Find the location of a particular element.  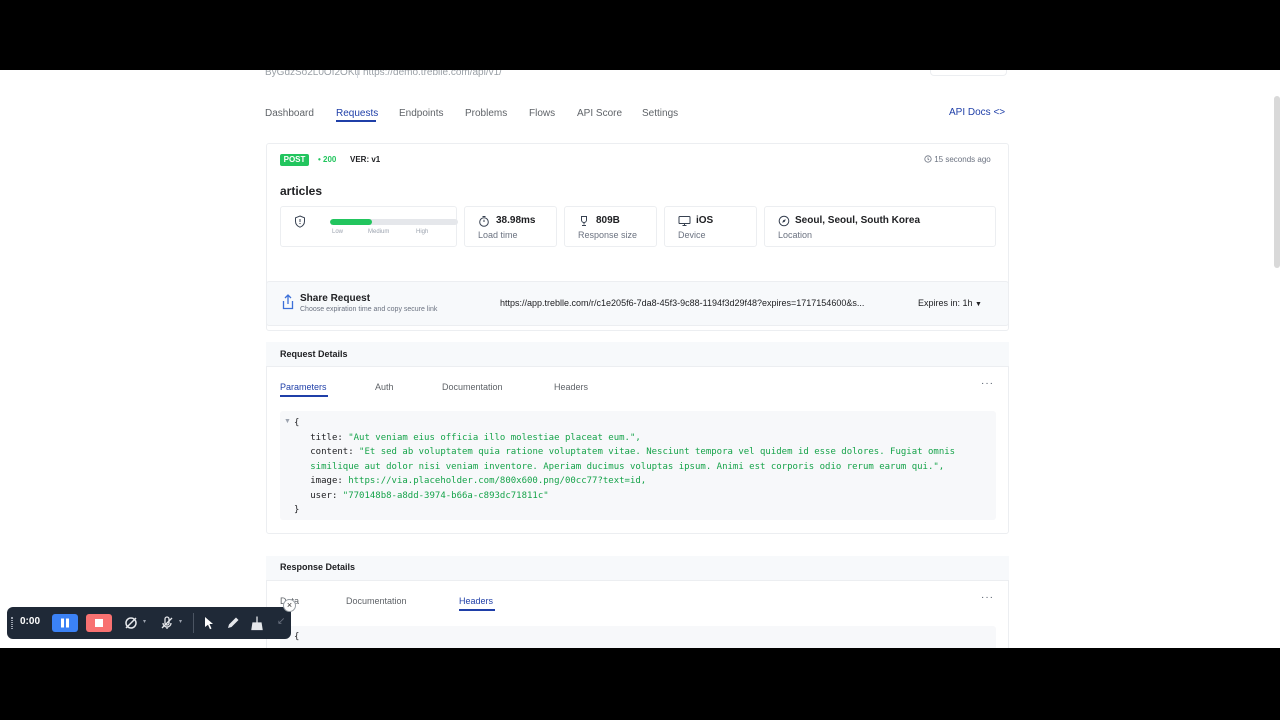

monitor-icon is located at coordinates (684, 221).